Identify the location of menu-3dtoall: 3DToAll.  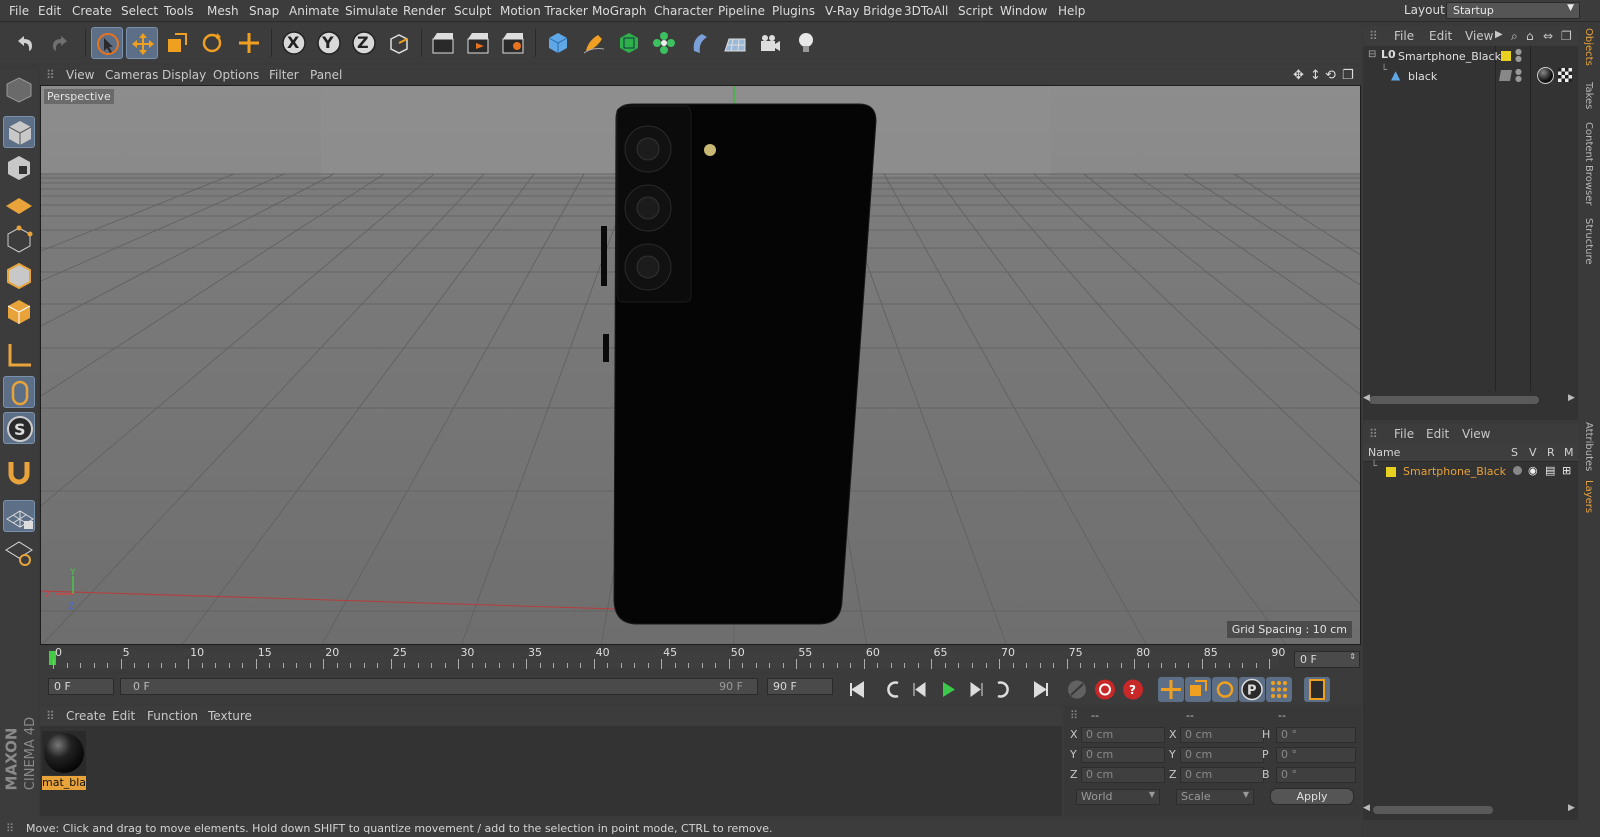
(926, 11).